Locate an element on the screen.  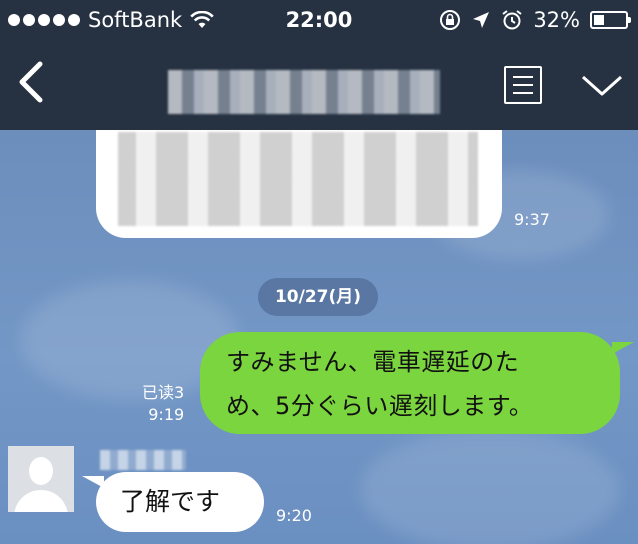
rotation-lock-icon is located at coordinates (450, 20).